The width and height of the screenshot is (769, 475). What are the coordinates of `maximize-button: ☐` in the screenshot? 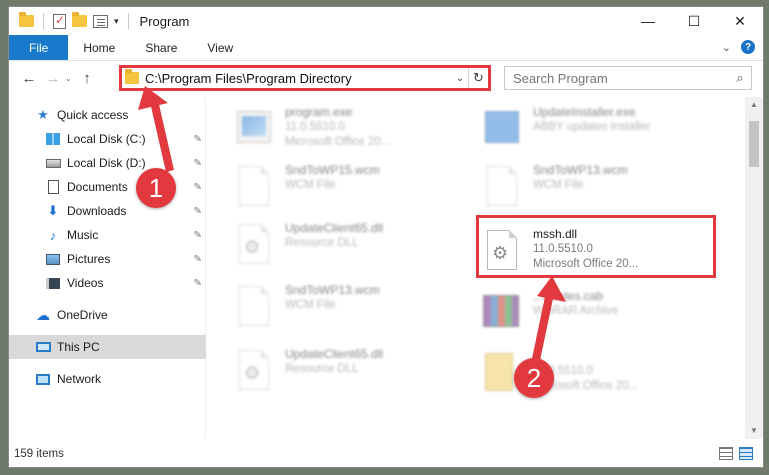 It's located at (694, 21).